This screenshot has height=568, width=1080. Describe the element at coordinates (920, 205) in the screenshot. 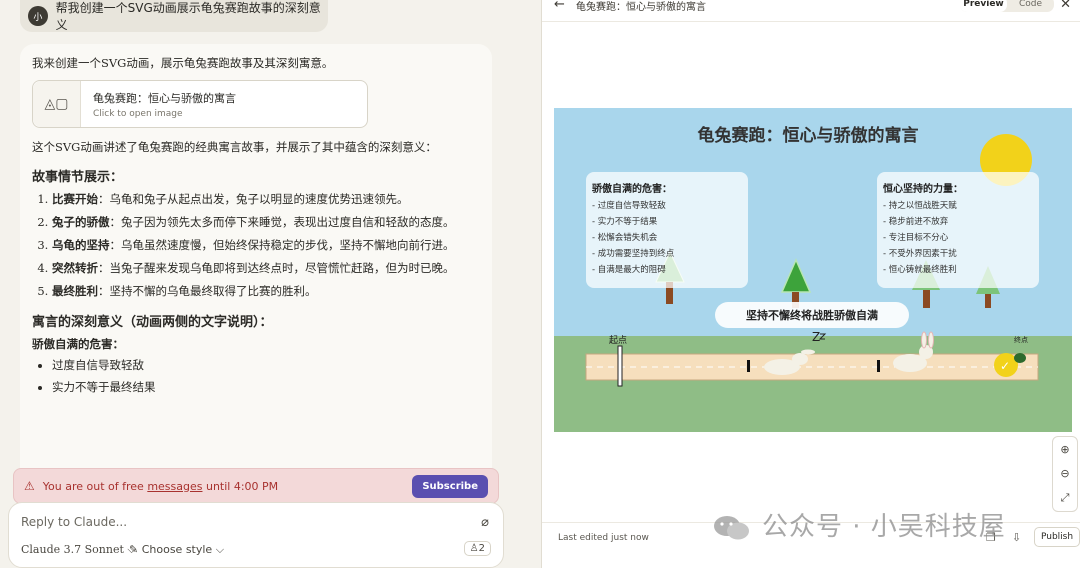

I see `perseverance-box-item: - 持之以恒战胜天赋` at that location.